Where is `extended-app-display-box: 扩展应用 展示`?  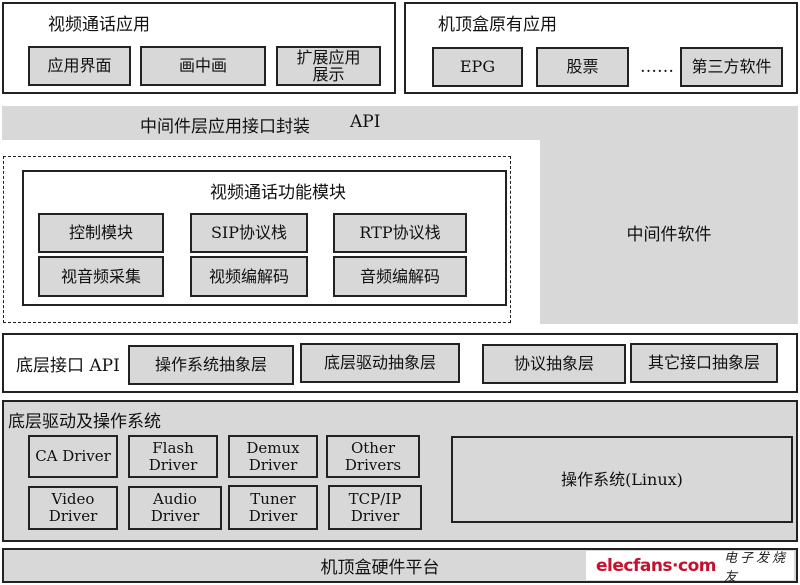 extended-app-display-box: 扩展应用 展示 is located at coordinates (328, 66).